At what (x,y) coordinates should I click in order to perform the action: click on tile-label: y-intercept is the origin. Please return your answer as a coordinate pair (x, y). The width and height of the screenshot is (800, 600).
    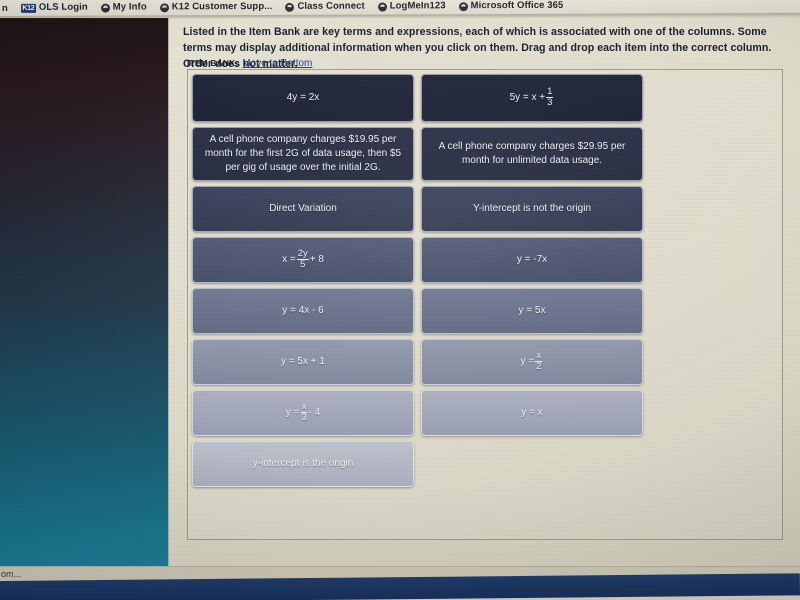
    Looking at the image, I should click on (303, 463).